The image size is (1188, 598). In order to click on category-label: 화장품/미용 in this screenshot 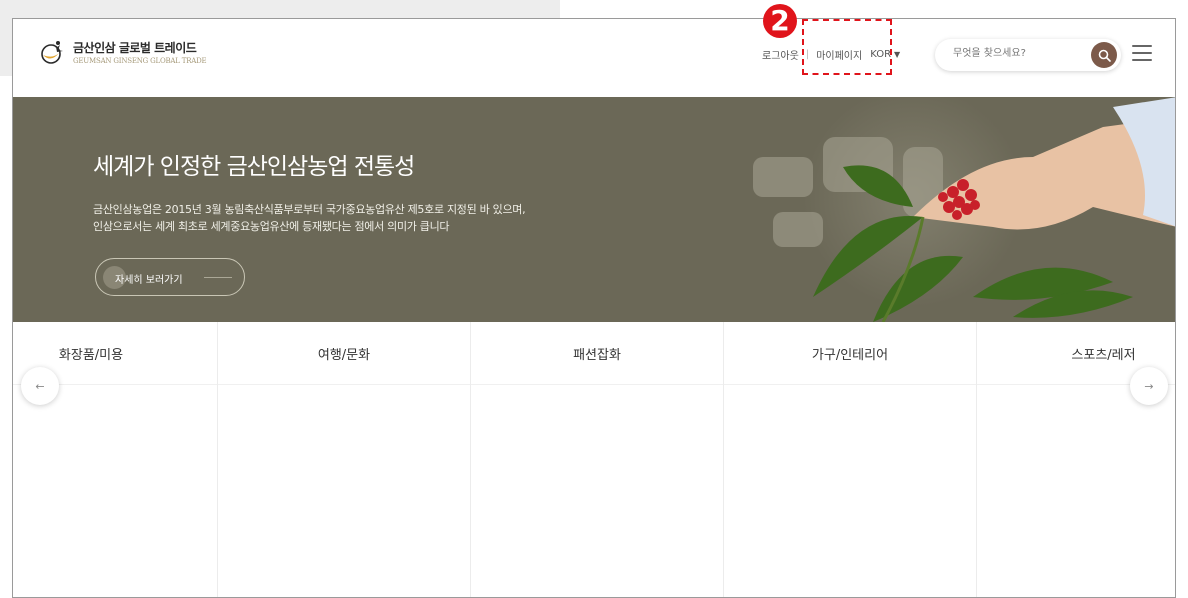, I will do `click(91, 355)`.